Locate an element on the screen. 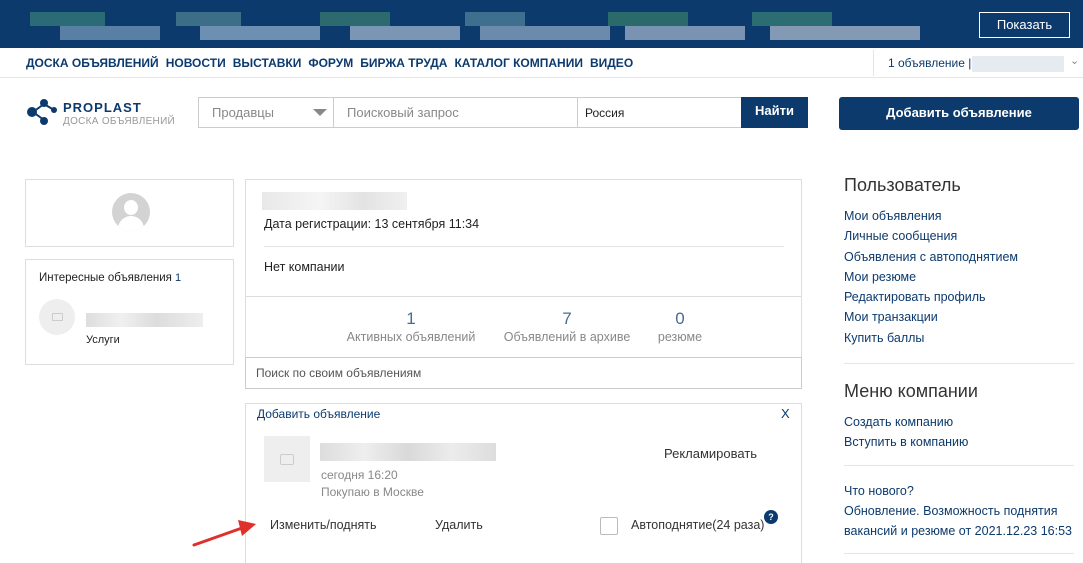  chevron-down-icon: ⌄ is located at coordinates (1074, 60).